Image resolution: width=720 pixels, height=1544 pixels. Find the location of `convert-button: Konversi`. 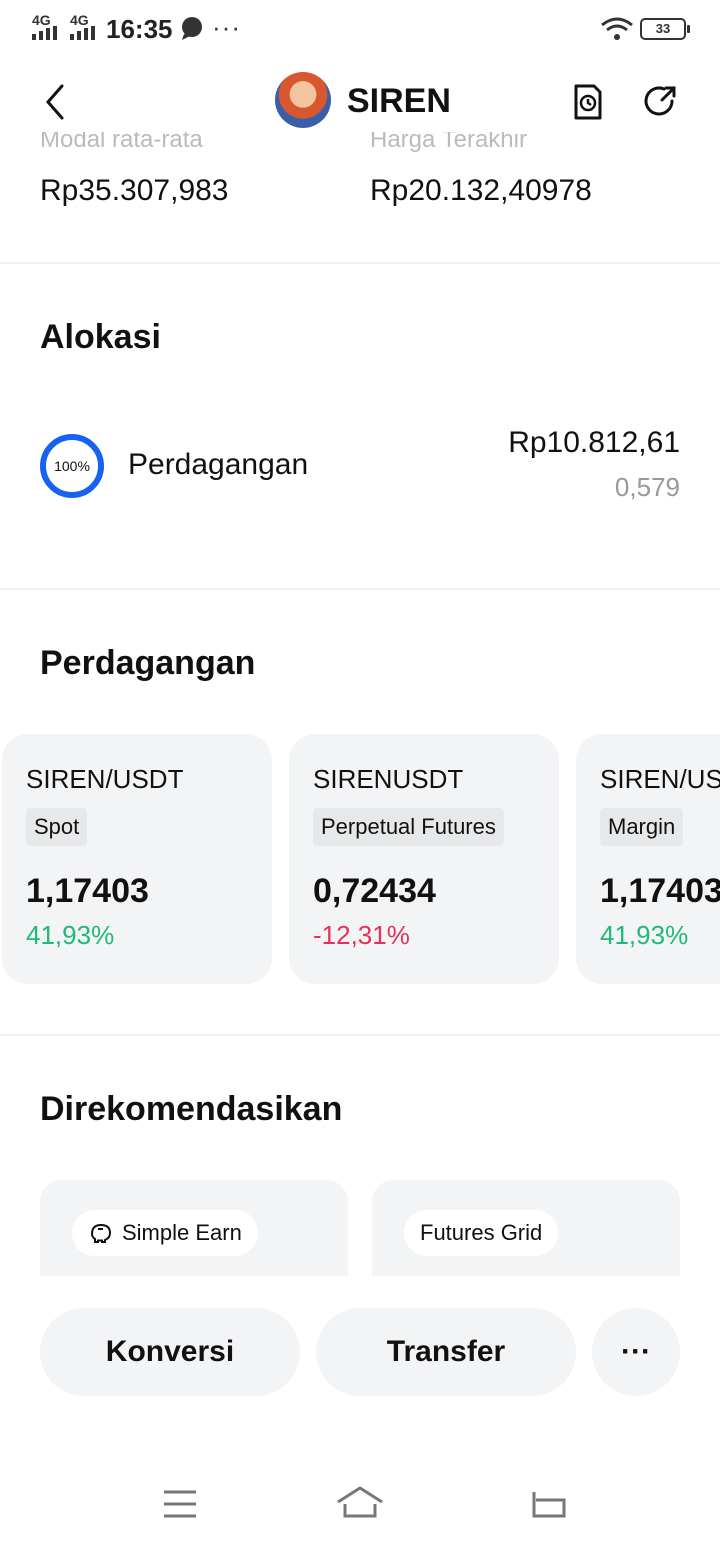

convert-button: Konversi is located at coordinates (170, 1352).